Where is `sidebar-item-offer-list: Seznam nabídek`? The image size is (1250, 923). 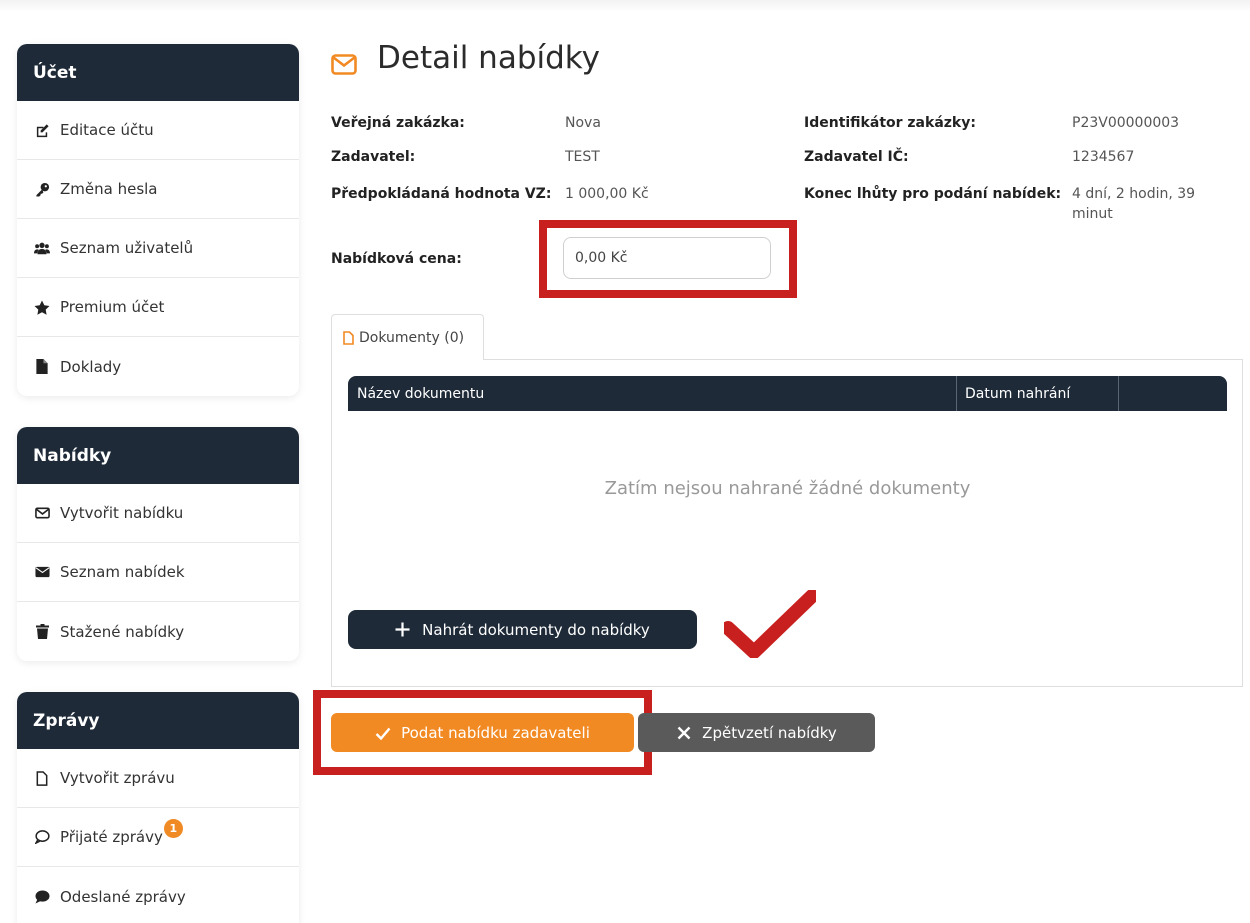 sidebar-item-offer-list: Seznam nabídek is located at coordinates (158, 572).